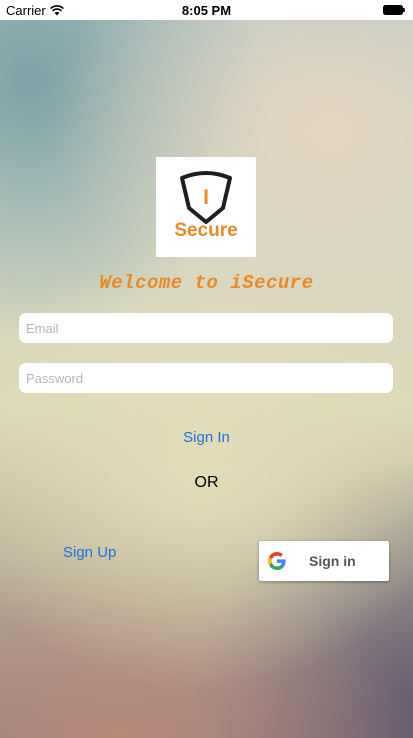 This screenshot has width=413, height=738. What do you see at coordinates (394, 10) in the screenshot?
I see `battery-icon` at bounding box center [394, 10].